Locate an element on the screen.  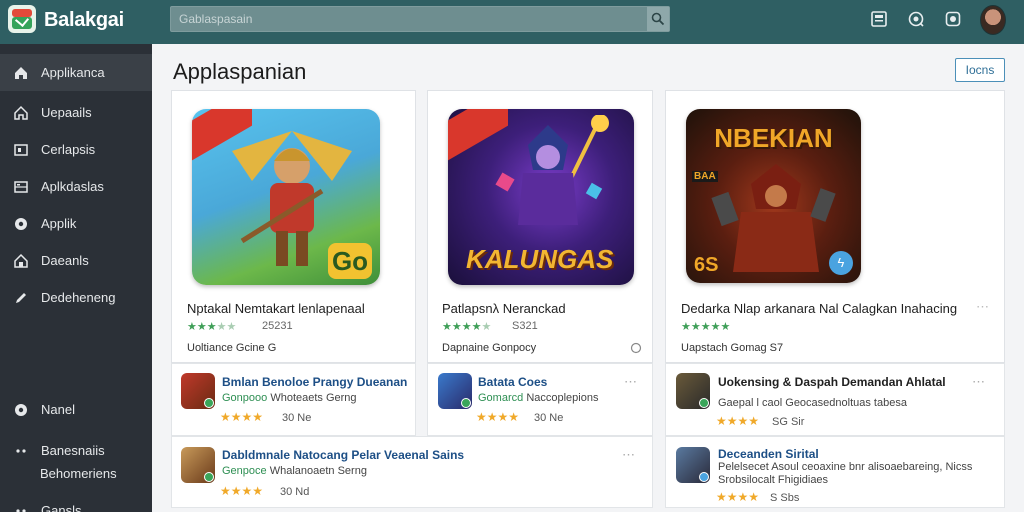
sidebar-item-daeanls: Daeanls is located at coordinates (76, 260).